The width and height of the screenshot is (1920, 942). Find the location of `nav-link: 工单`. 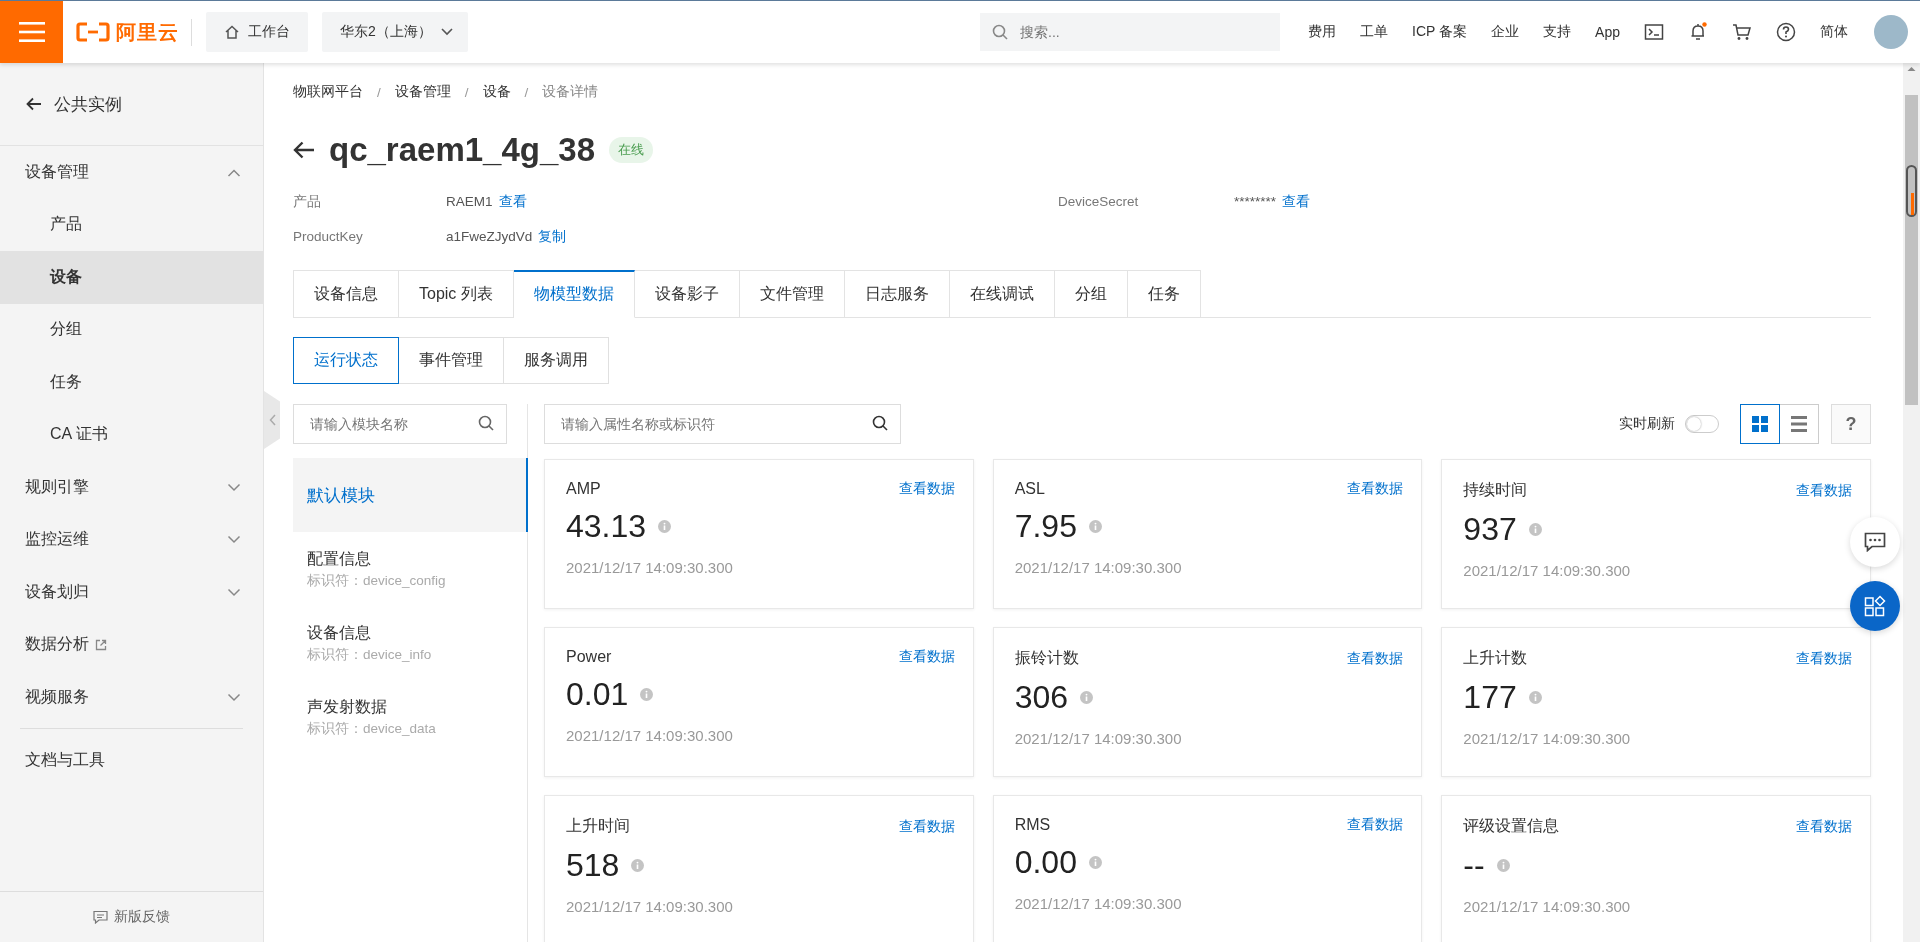

nav-link: 工单 is located at coordinates (1374, 32).